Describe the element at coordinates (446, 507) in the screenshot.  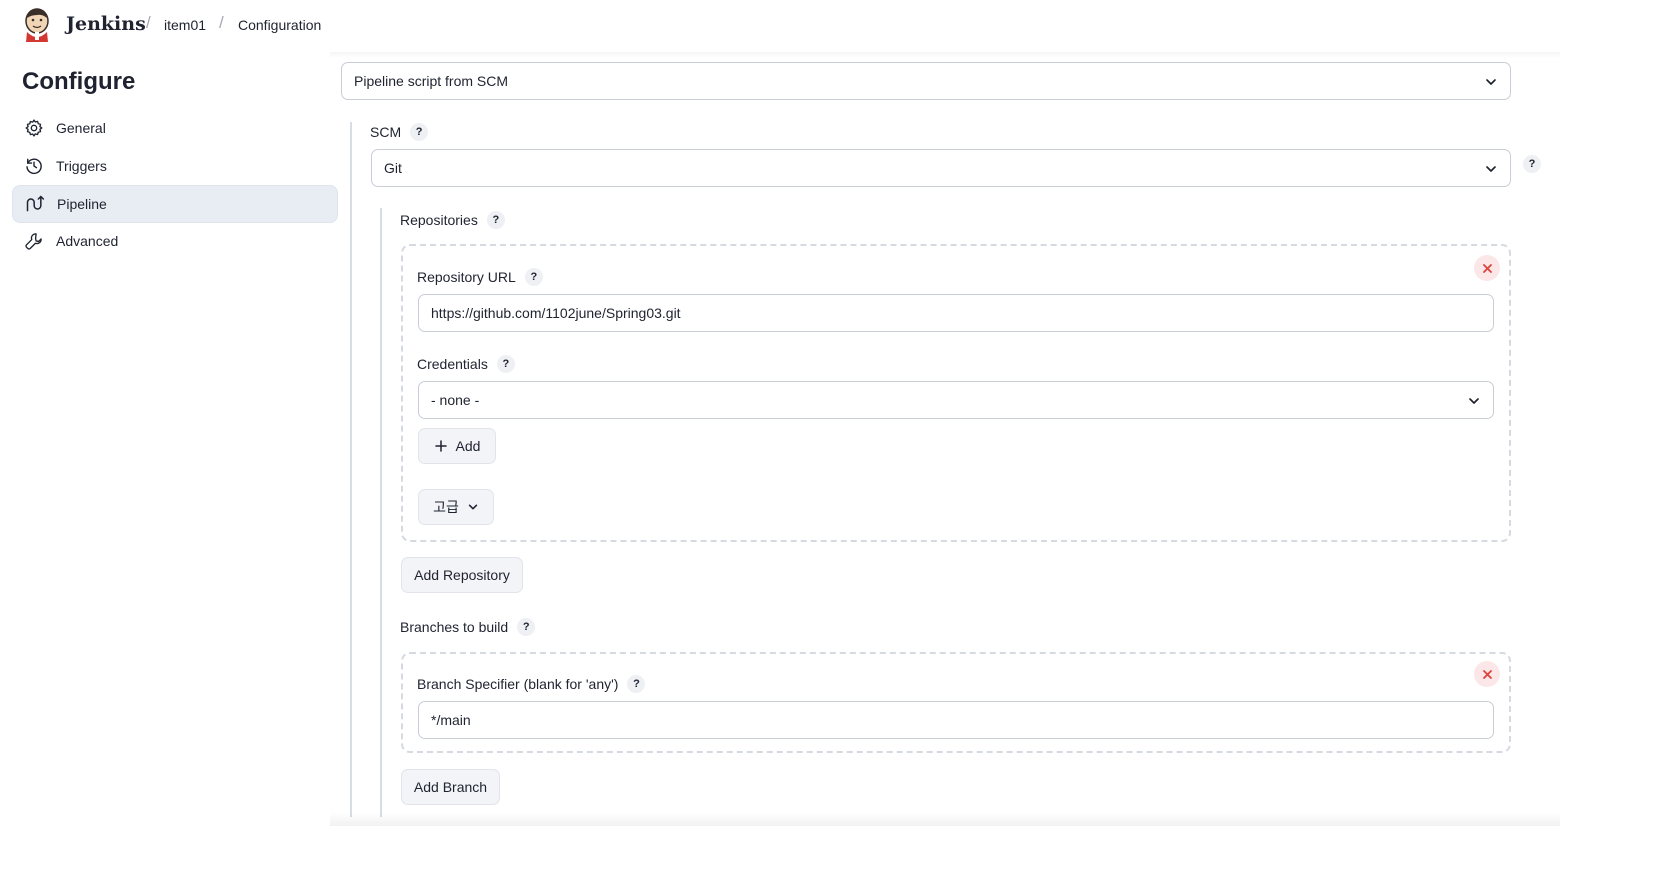
I see `advanced-toggle-label: 고급` at that location.